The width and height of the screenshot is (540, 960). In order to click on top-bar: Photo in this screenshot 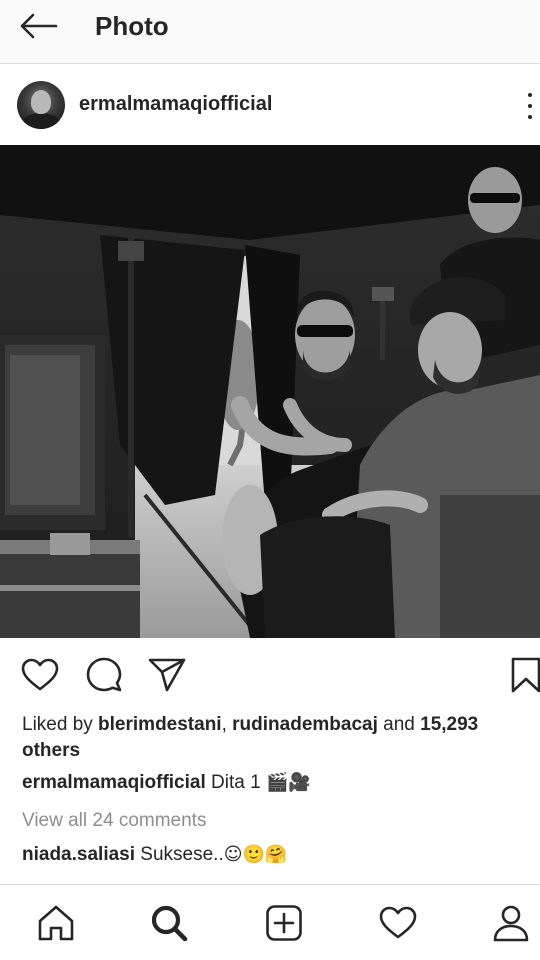, I will do `click(270, 32)`.